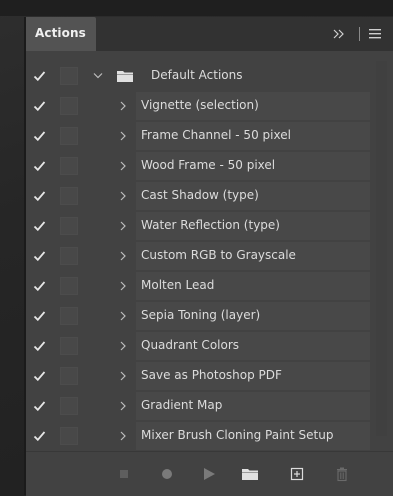 Image resolution: width=393 pixels, height=496 pixels. I want to click on action-label: Molten Lead, so click(178, 285).